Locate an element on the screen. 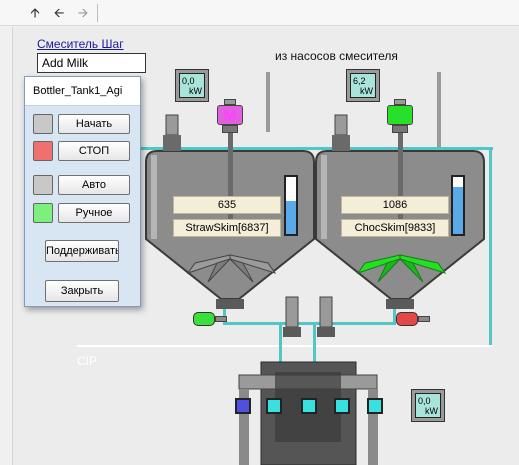 The width and height of the screenshot is (519, 465). tank-2-value: 1086 is located at coordinates (395, 205).